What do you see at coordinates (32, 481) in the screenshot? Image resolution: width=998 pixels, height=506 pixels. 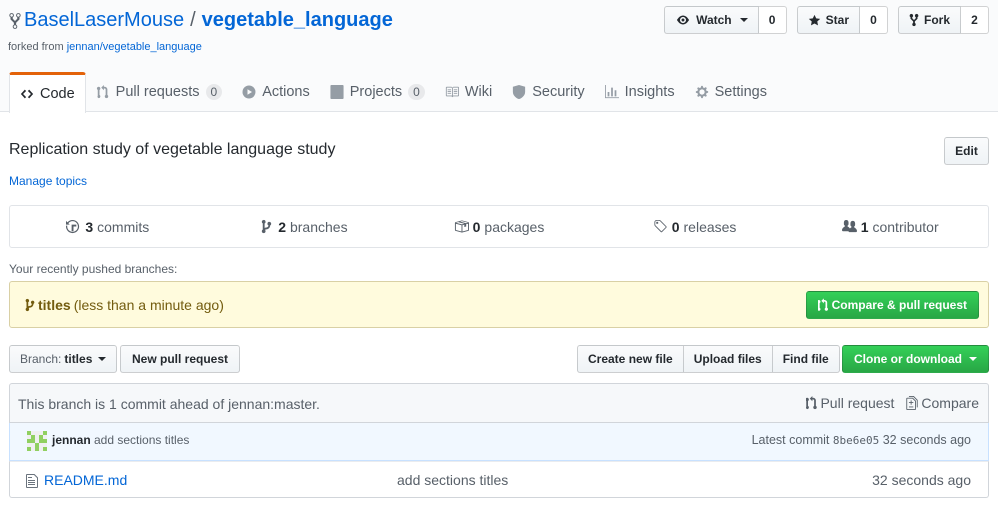 I see `file-icon` at bounding box center [32, 481].